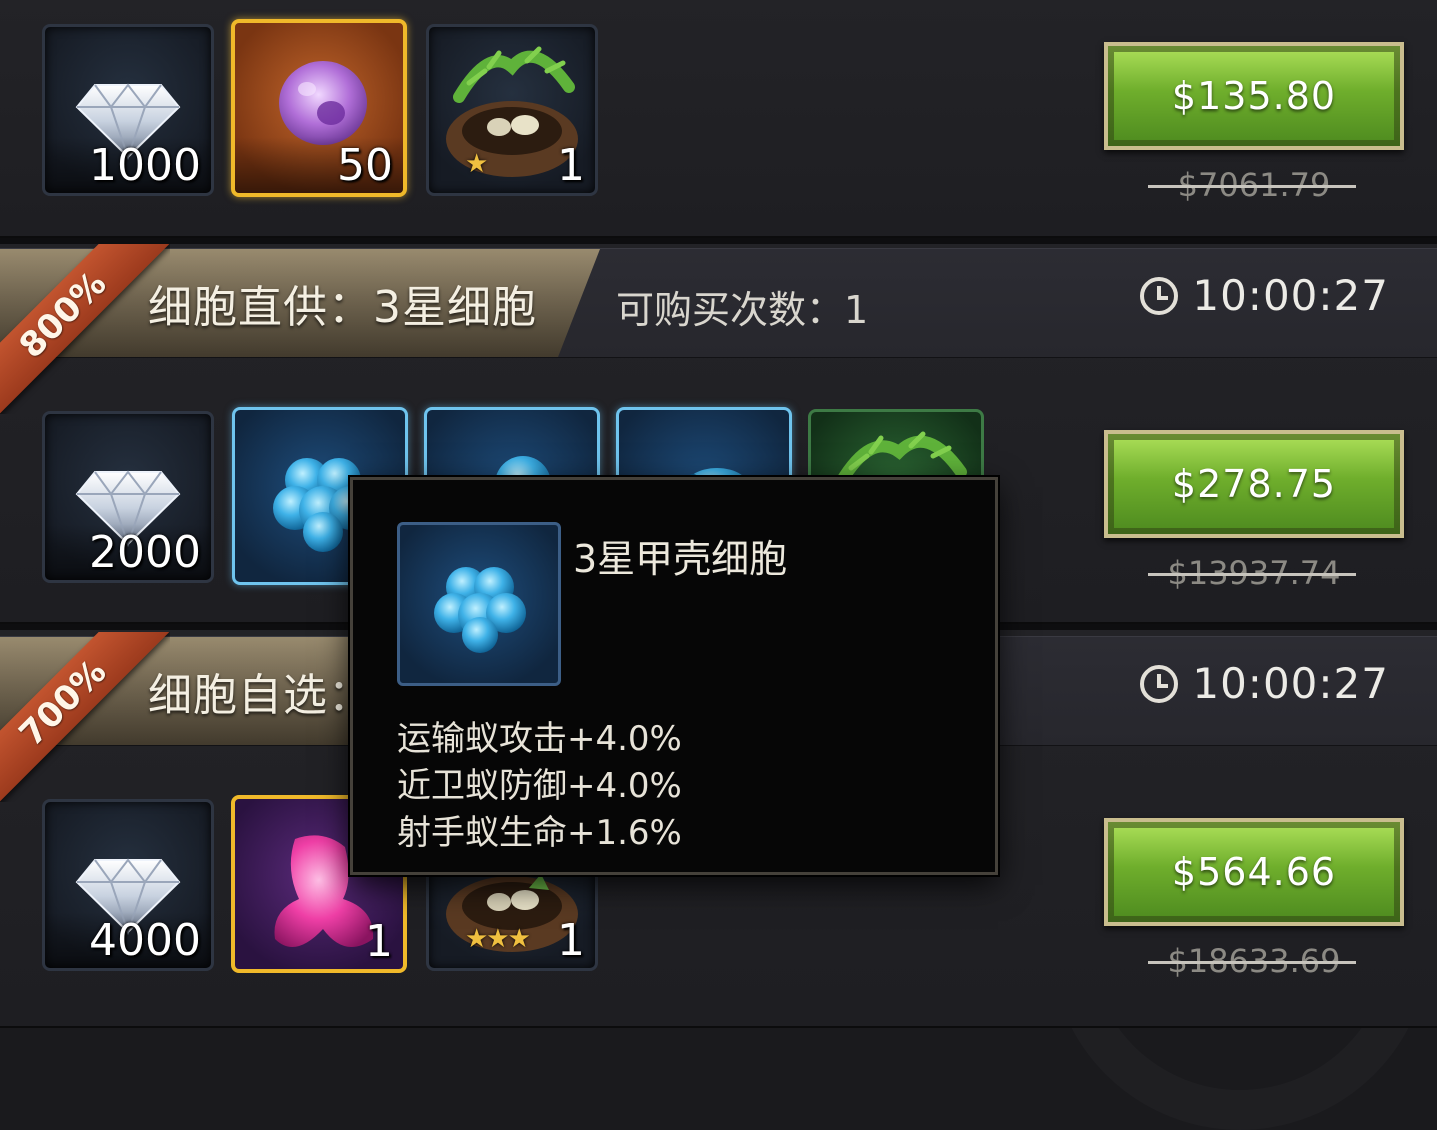  Describe the element at coordinates (342, 307) in the screenshot. I see `offer-2-title: 细胞直供：3星细胞` at that location.